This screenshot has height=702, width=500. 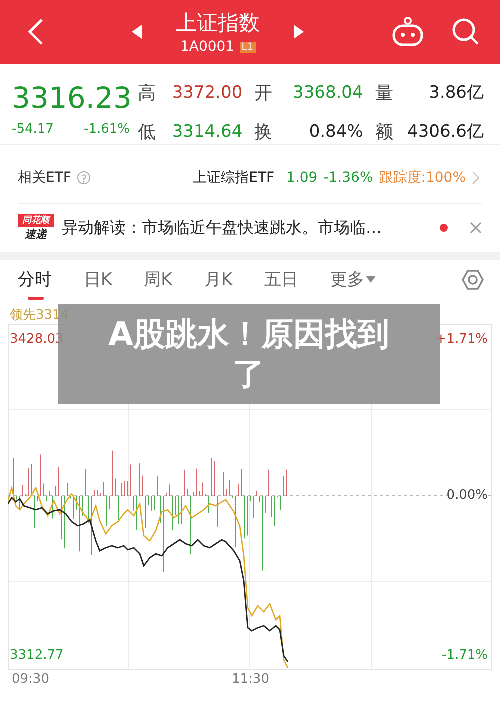 I want to click on chart-tab: 更多, so click(x=353, y=282).